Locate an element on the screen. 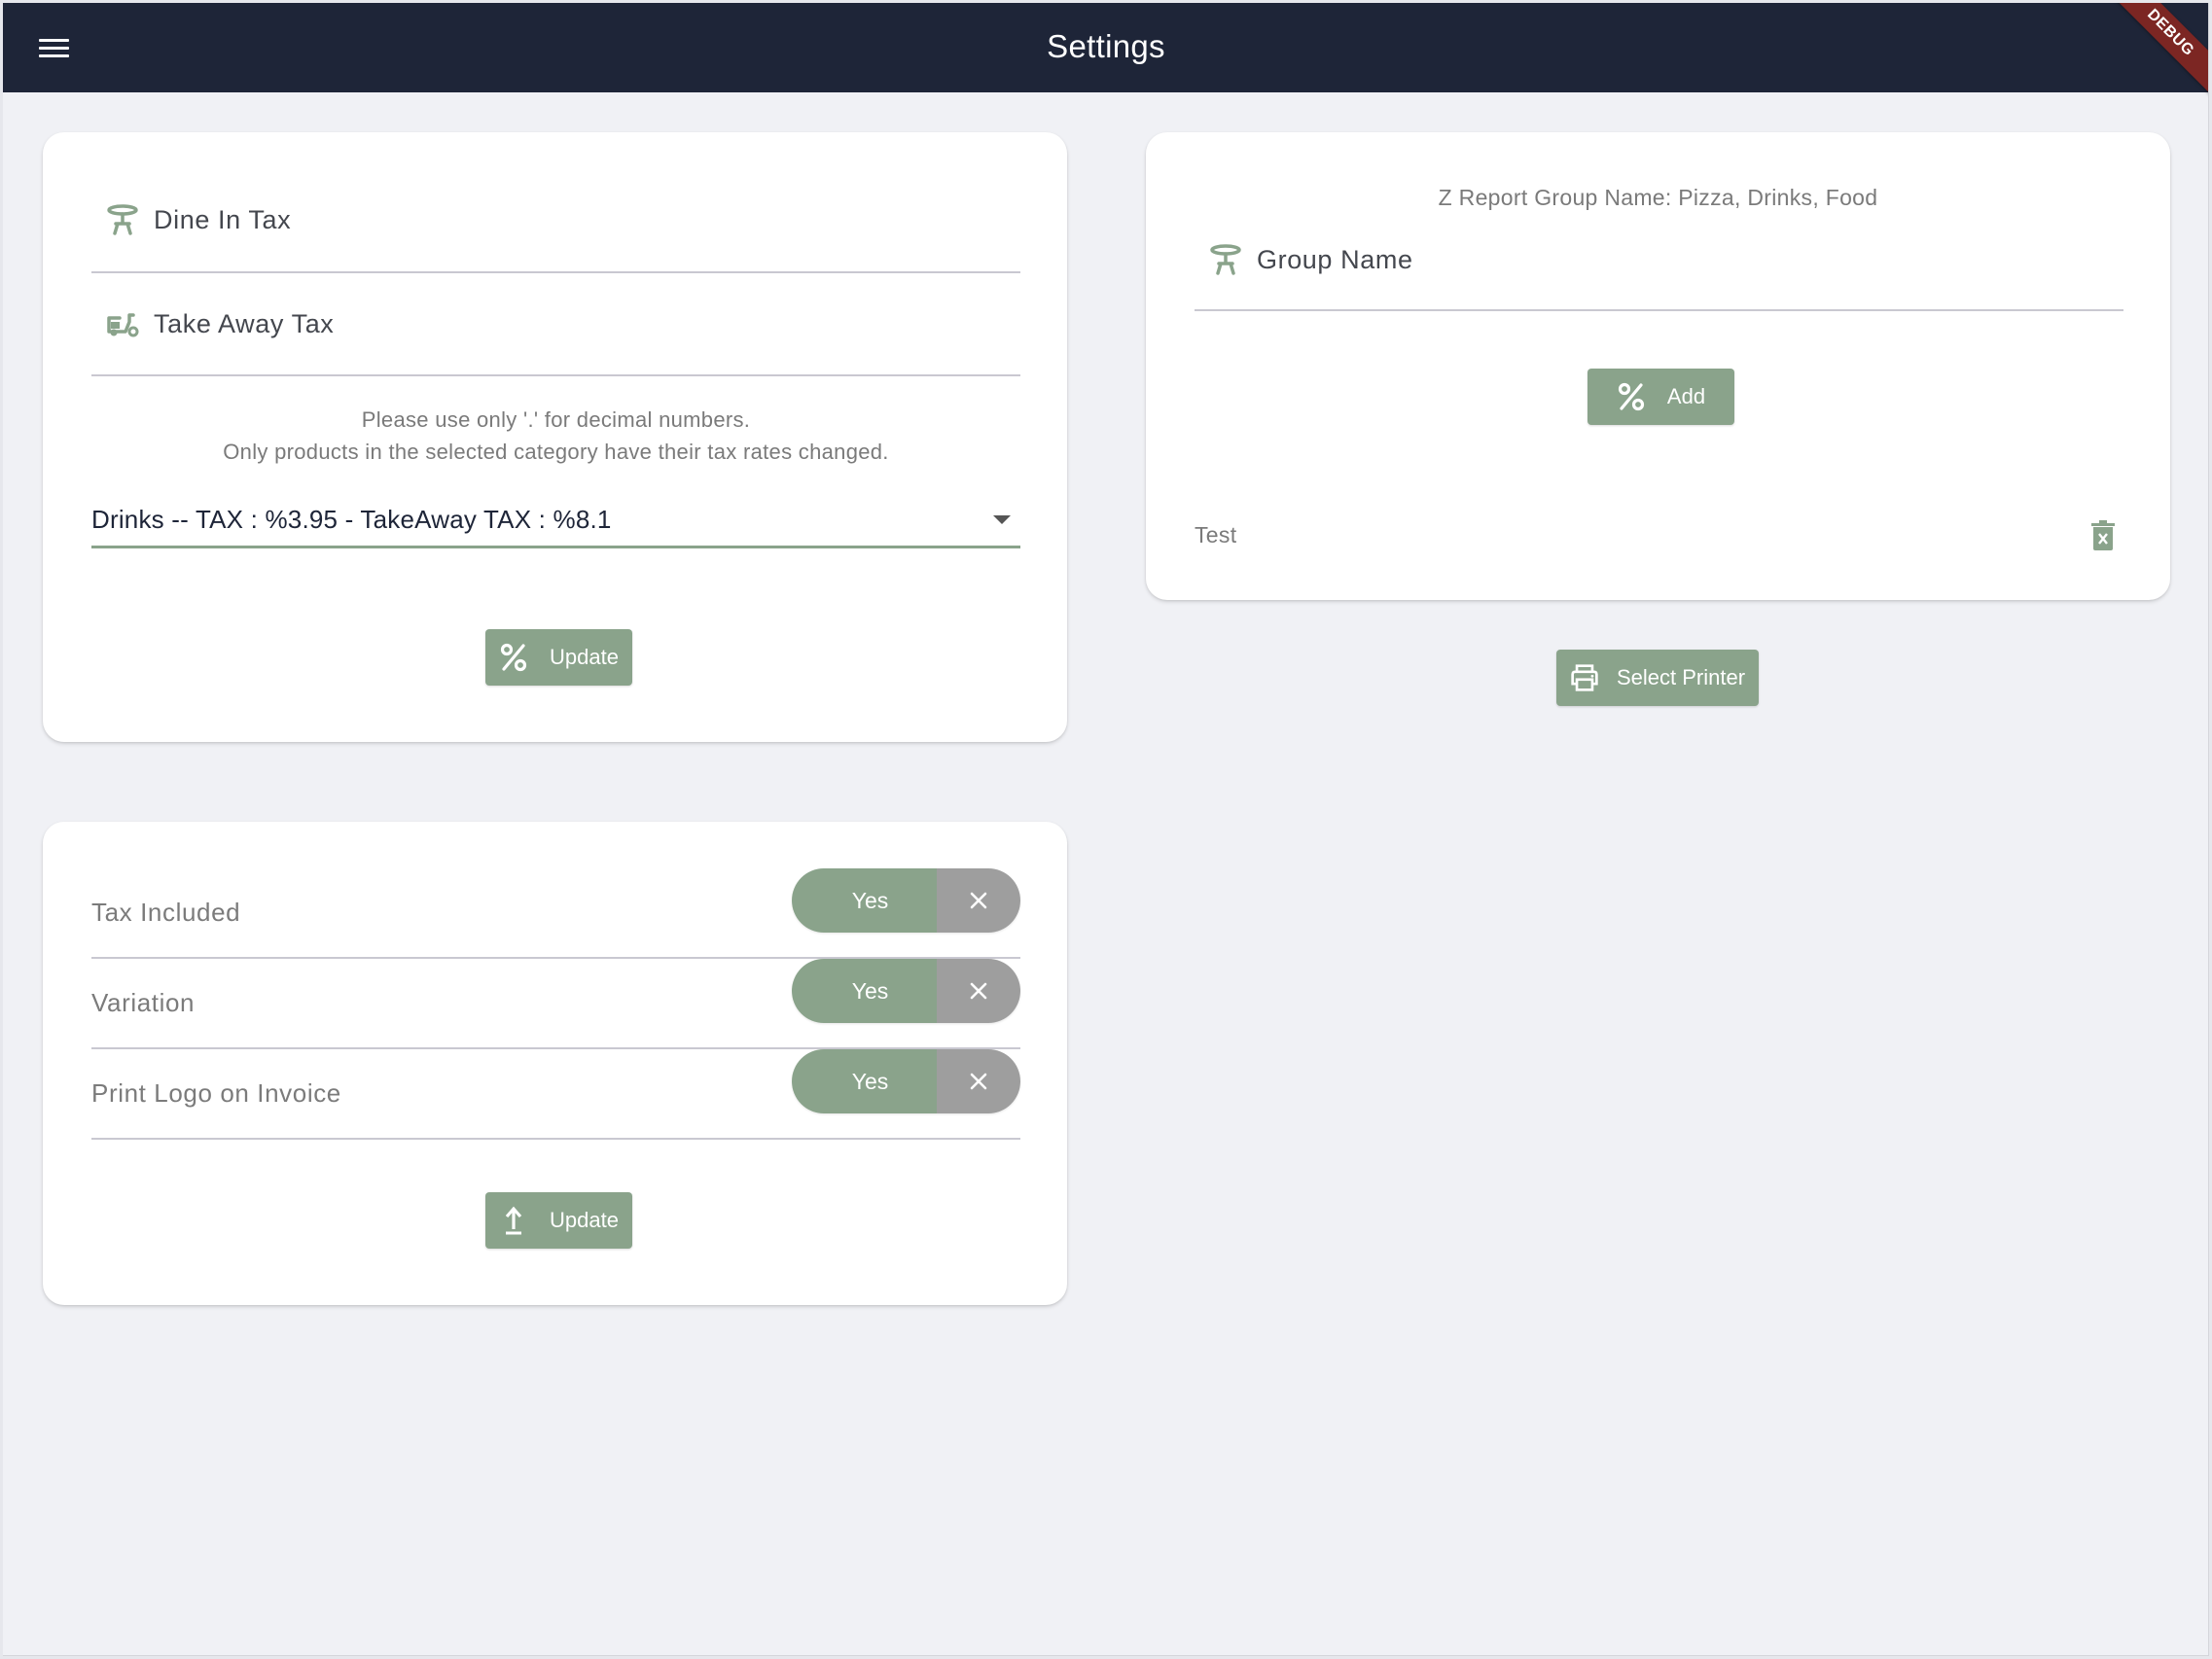 This screenshot has height=1659, width=2212. dine-in-tax-label: Dine In Tax is located at coordinates (223, 219).